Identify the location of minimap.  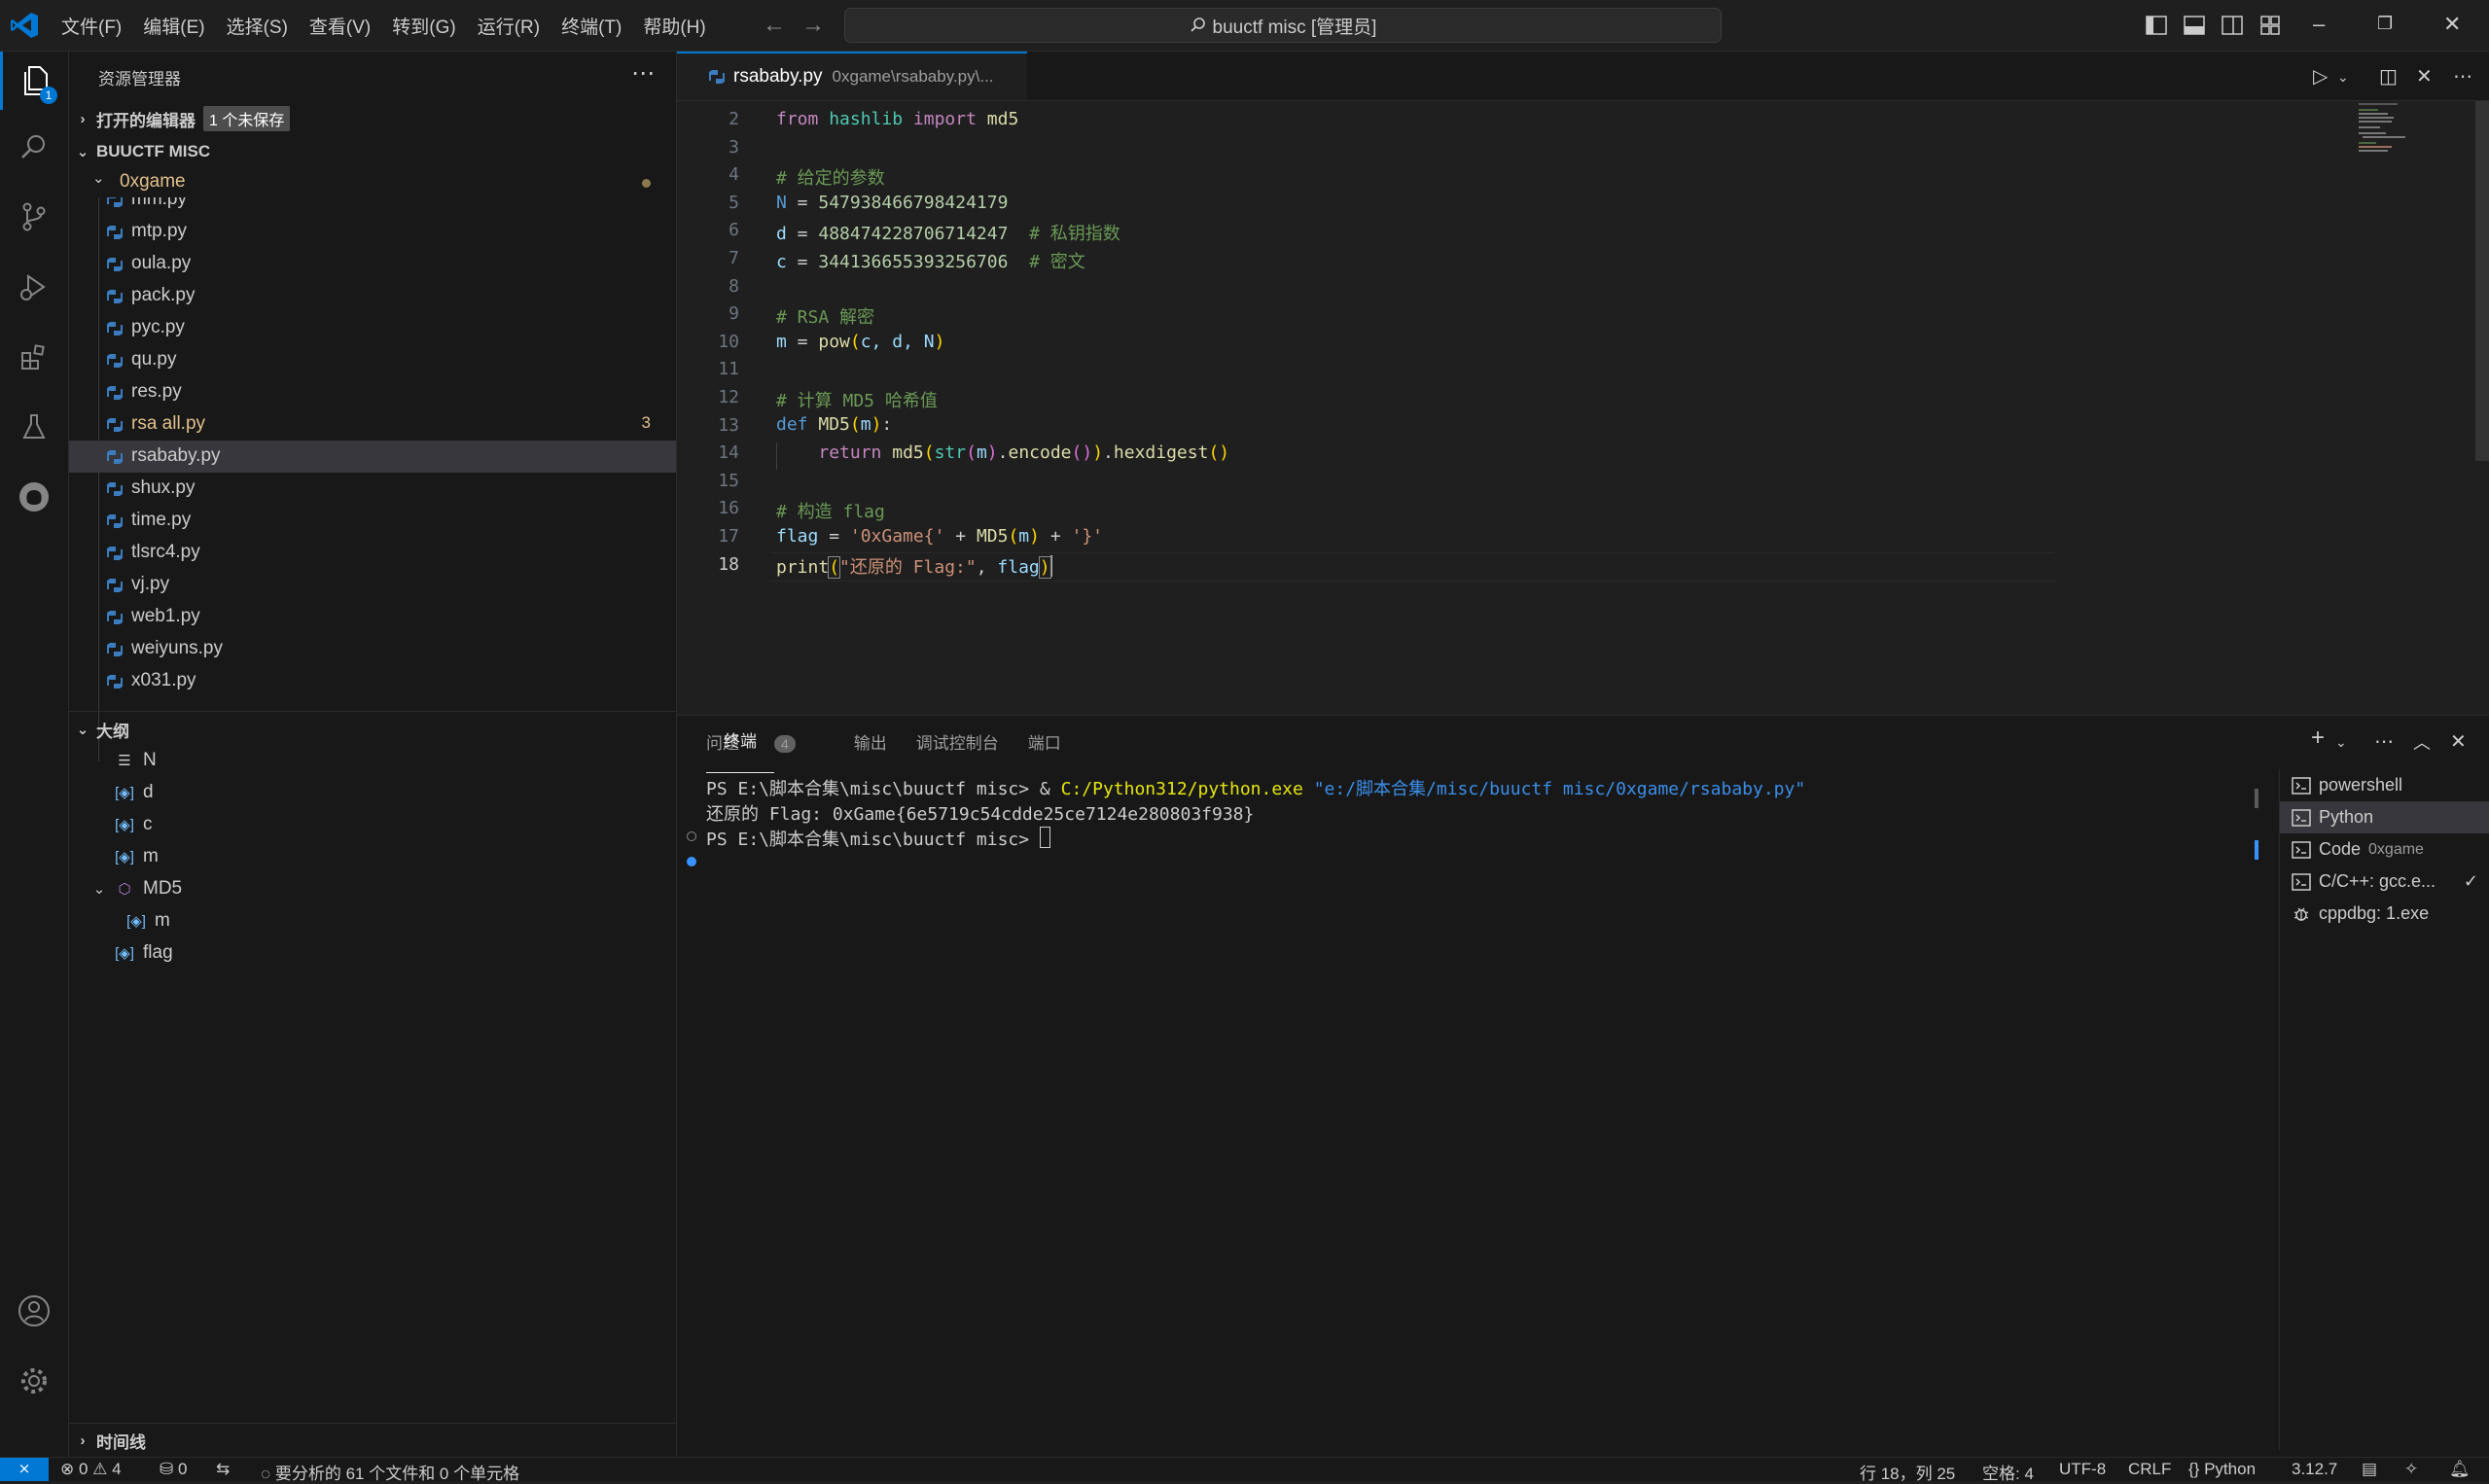
(2397, 130).